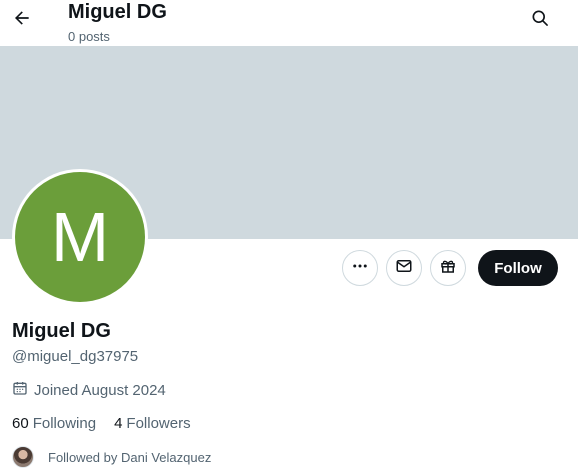 The height and width of the screenshot is (475, 578). Describe the element at coordinates (75, 356) in the screenshot. I see `profile-handle: @miguel_dg37975` at that location.